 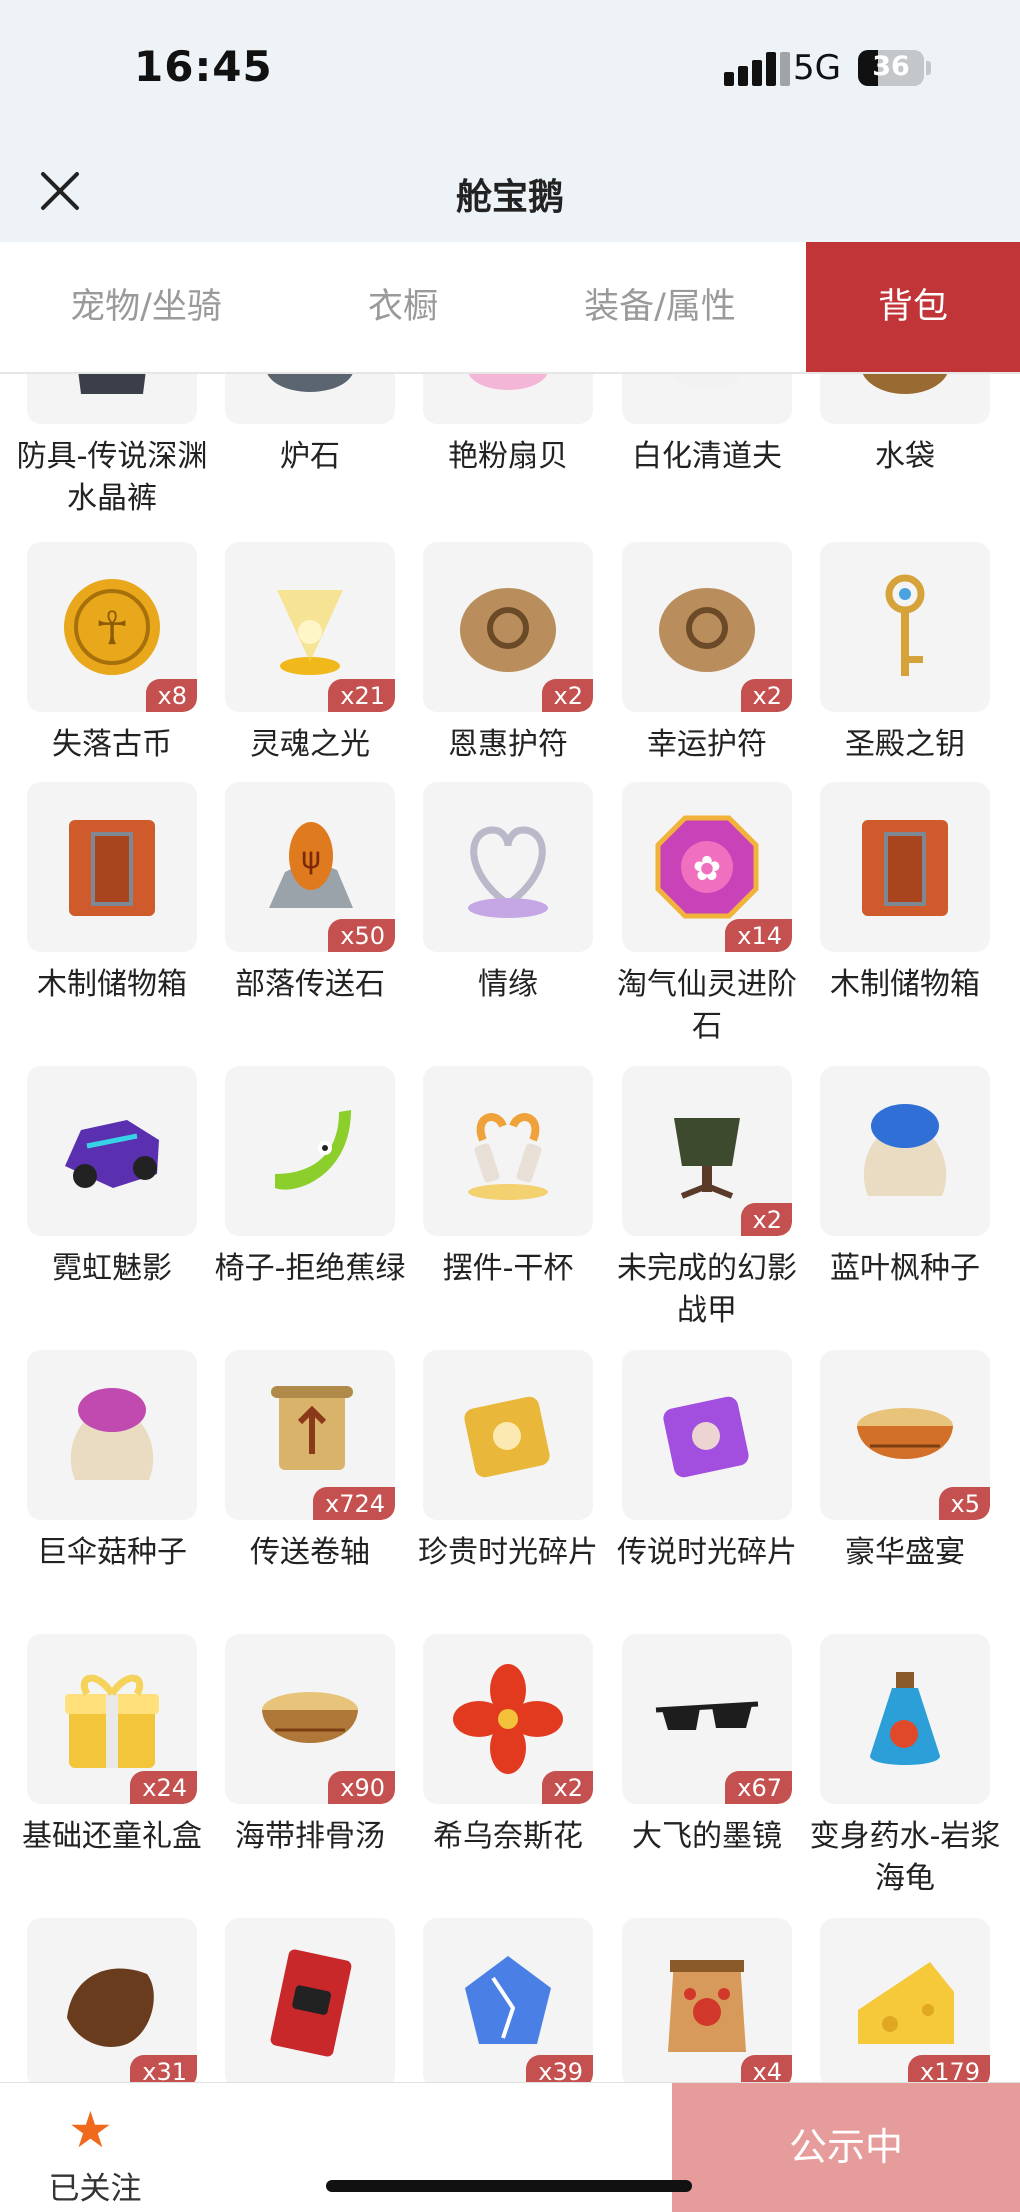 What do you see at coordinates (311, 865) in the screenshot?
I see `teleport-stone-icon: ψ` at bounding box center [311, 865].